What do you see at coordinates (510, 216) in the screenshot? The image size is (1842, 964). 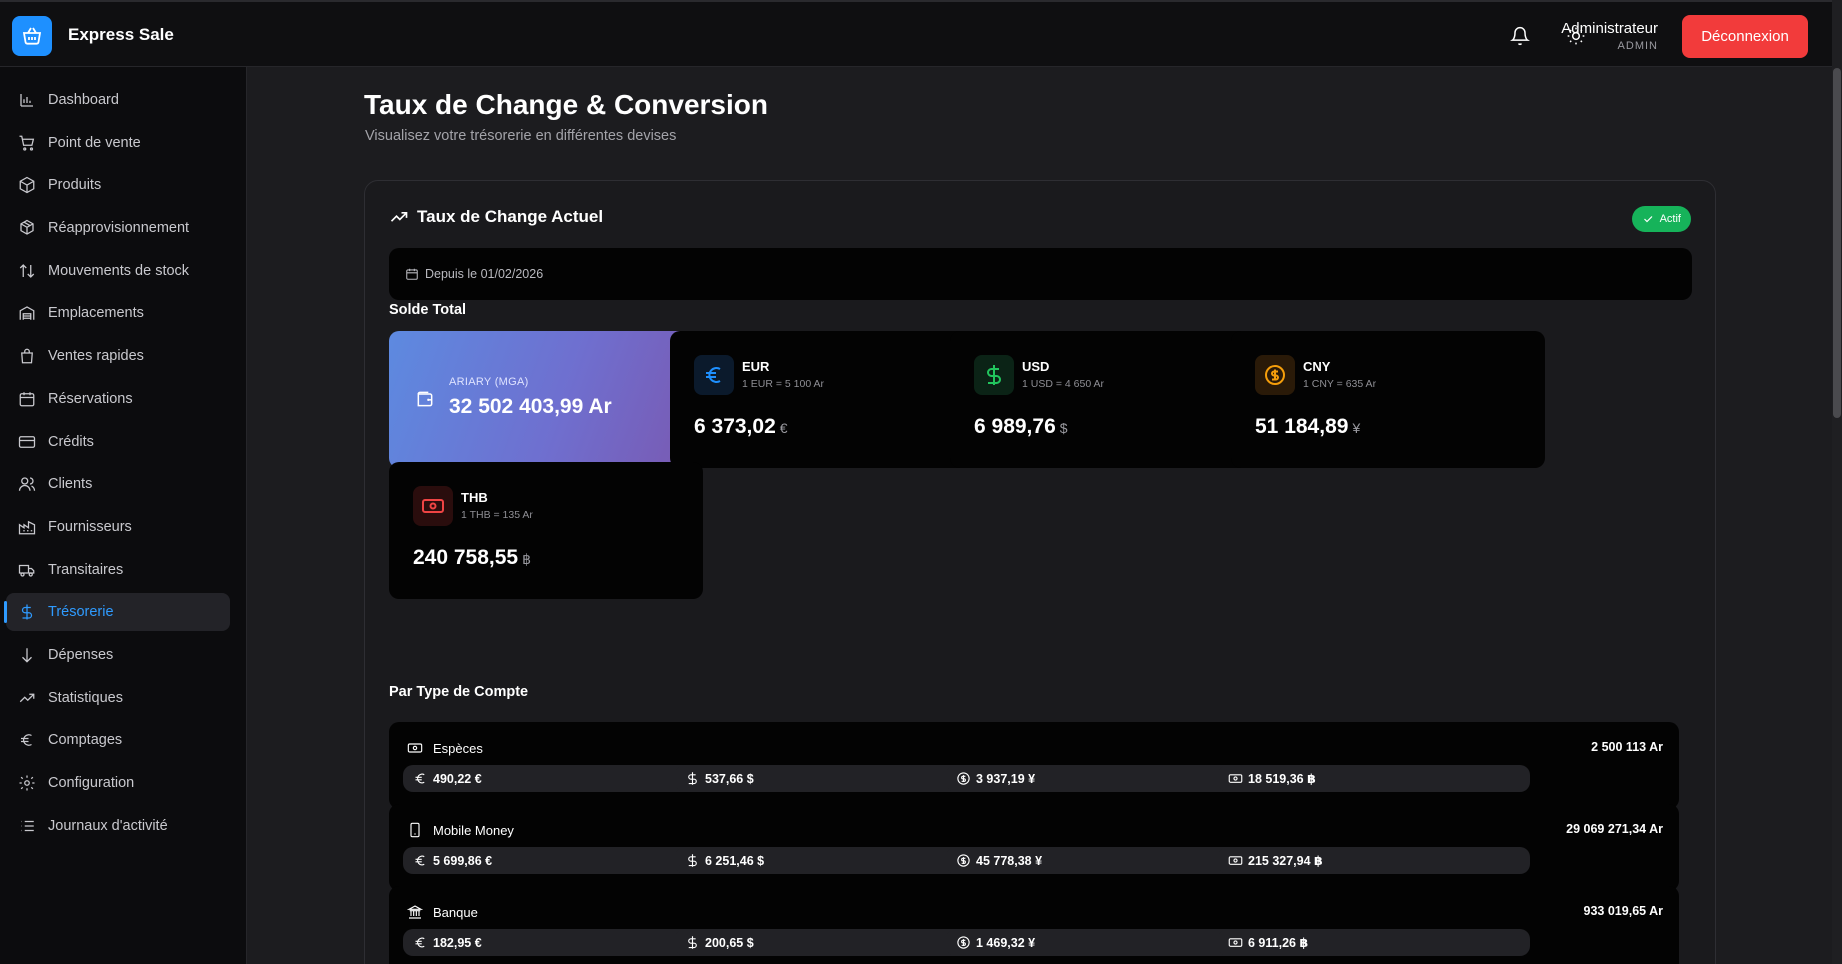 I see `card-title-text: Taux de Change Actuel` at bounding box center [510, 216].